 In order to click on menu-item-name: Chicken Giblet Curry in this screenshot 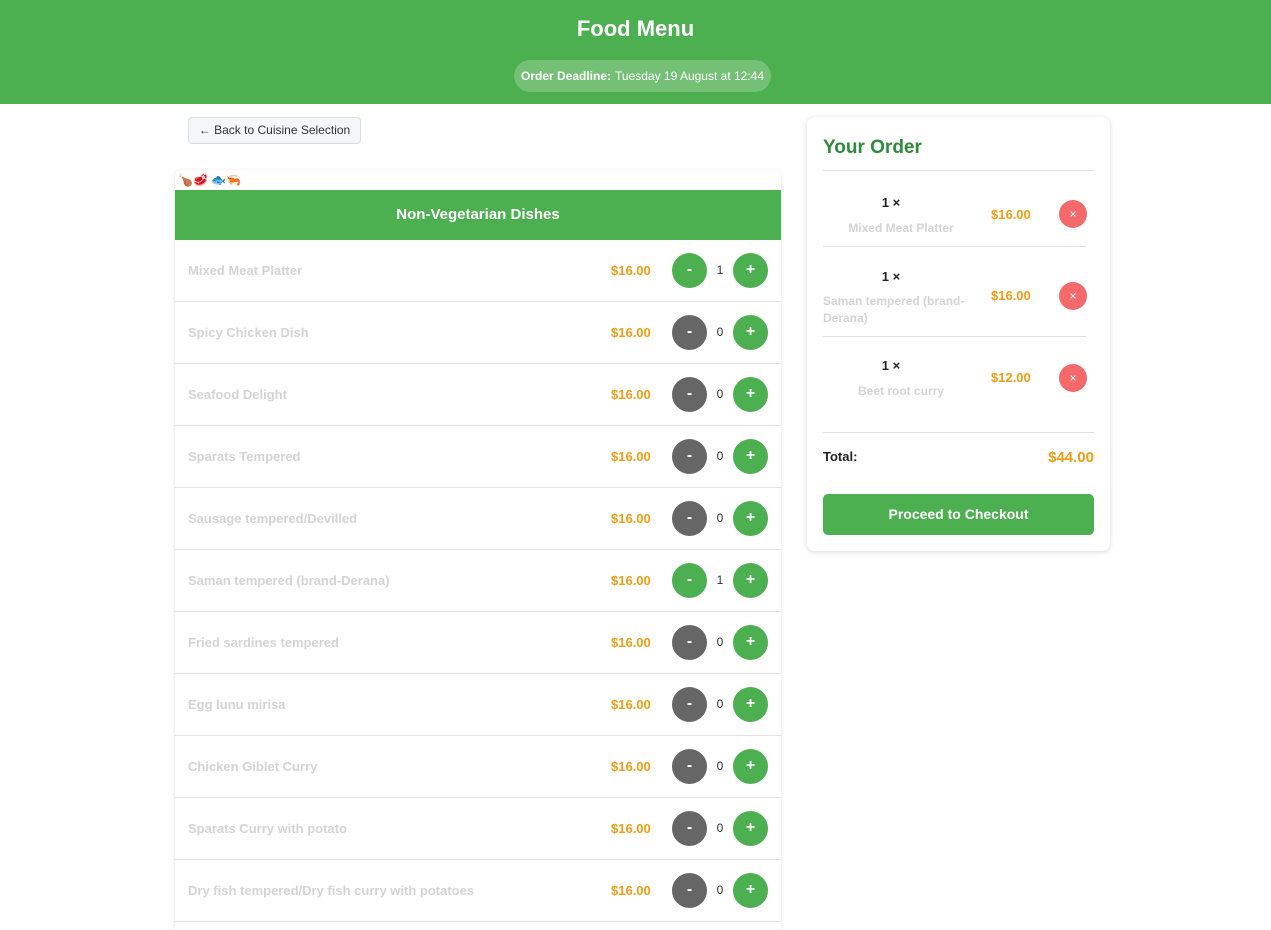, I will do `click(253, 766)`.